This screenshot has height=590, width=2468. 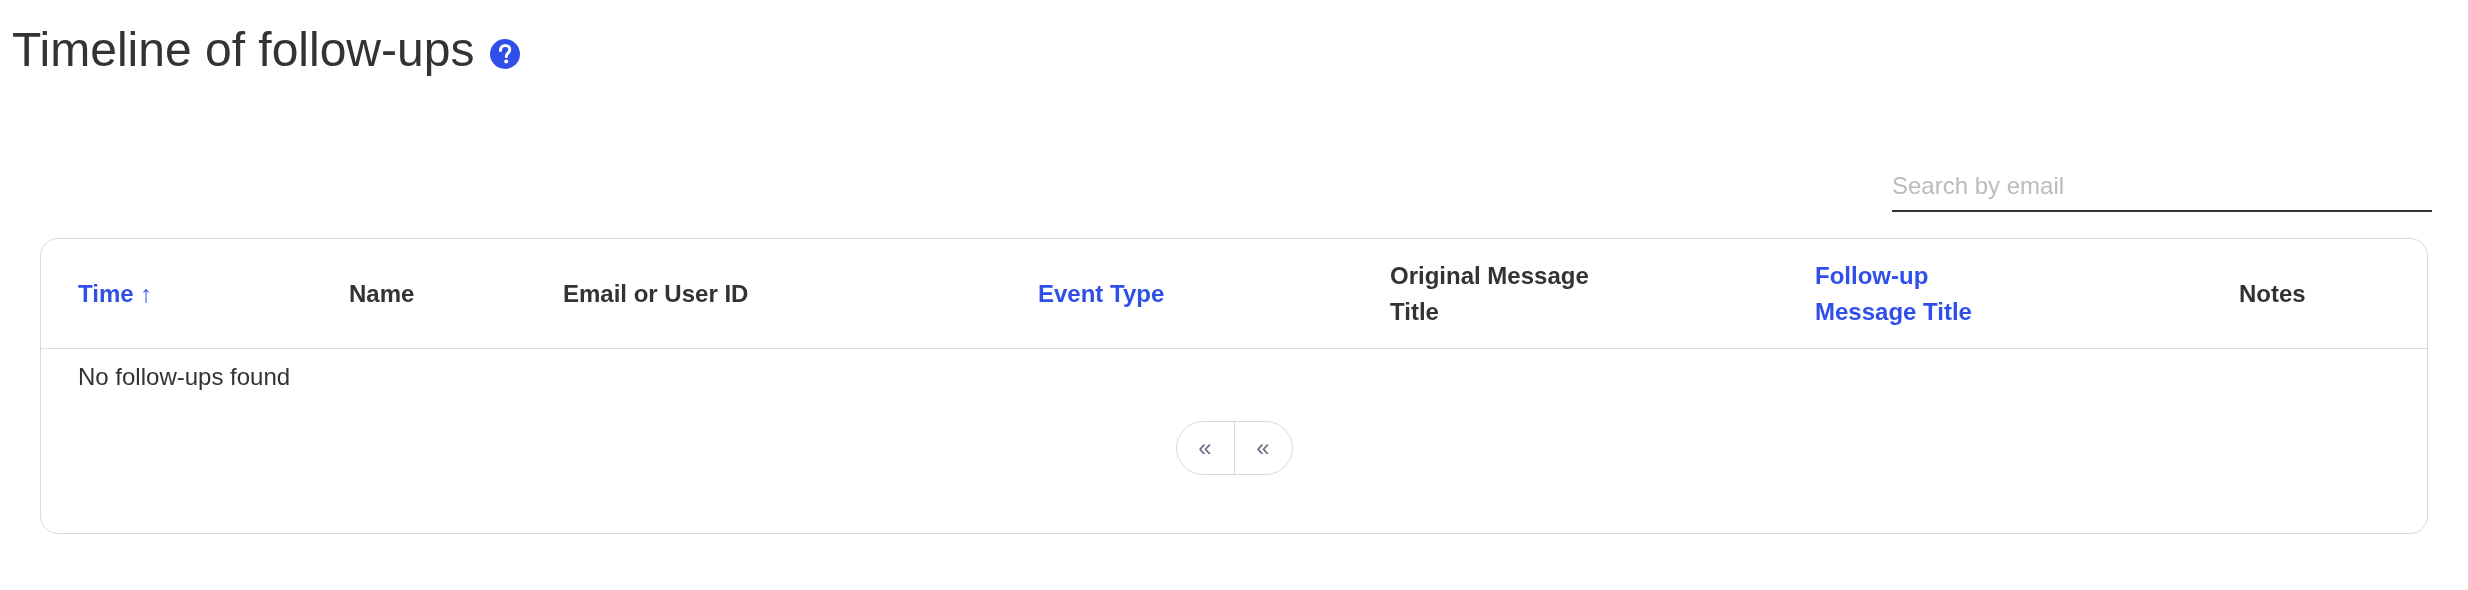 I want to click on column-header: Time ↑, so click(x=115, y=293).